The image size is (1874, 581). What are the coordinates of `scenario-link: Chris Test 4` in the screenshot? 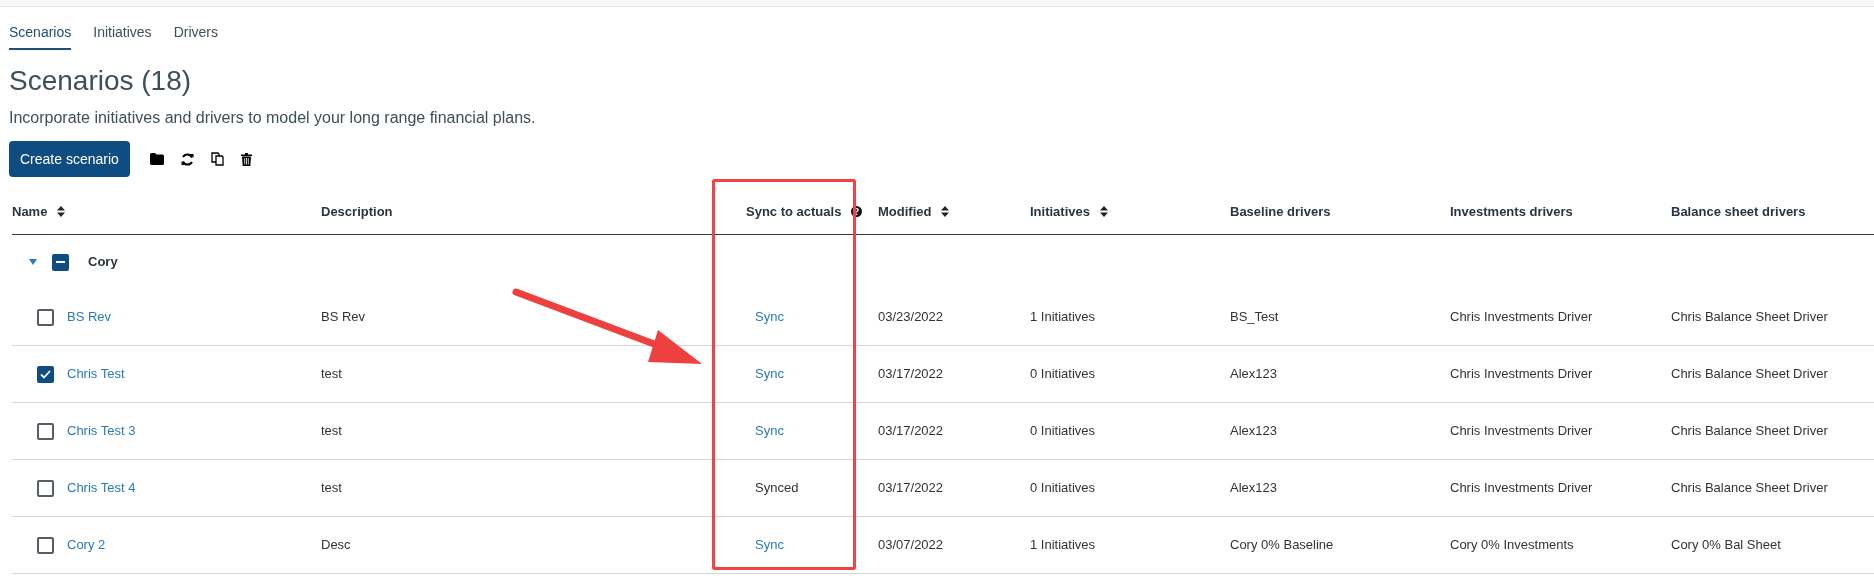 It's located at (101, 488).